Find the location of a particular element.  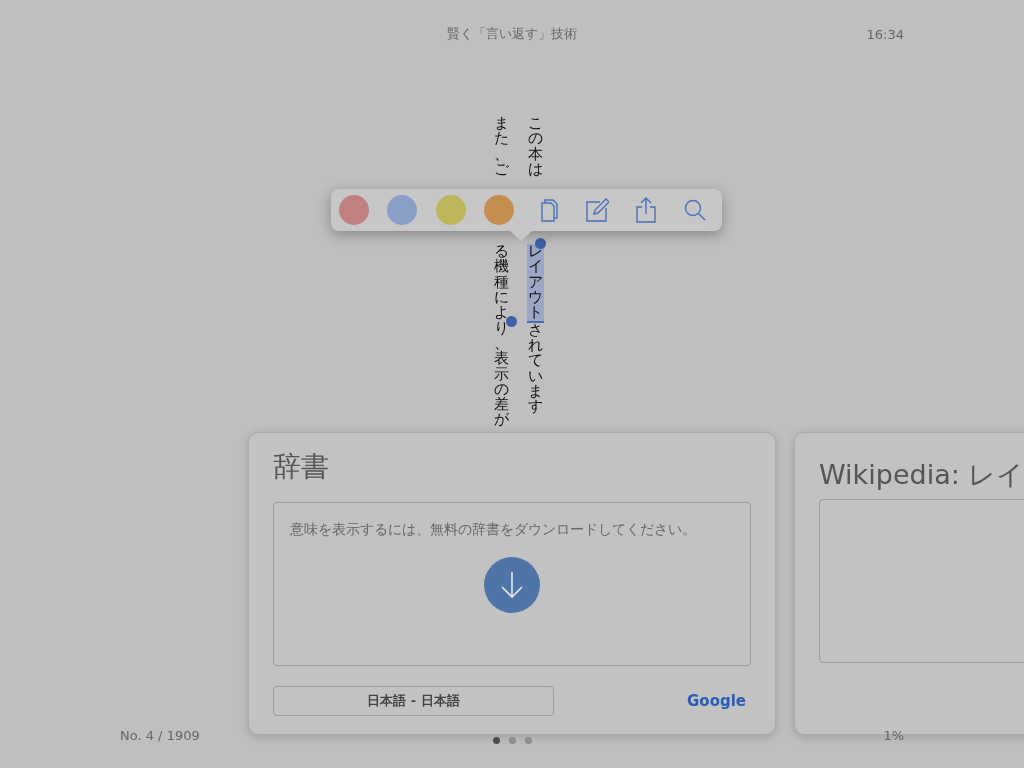

card-title: 辞書 is located at coordinates (301, 467).